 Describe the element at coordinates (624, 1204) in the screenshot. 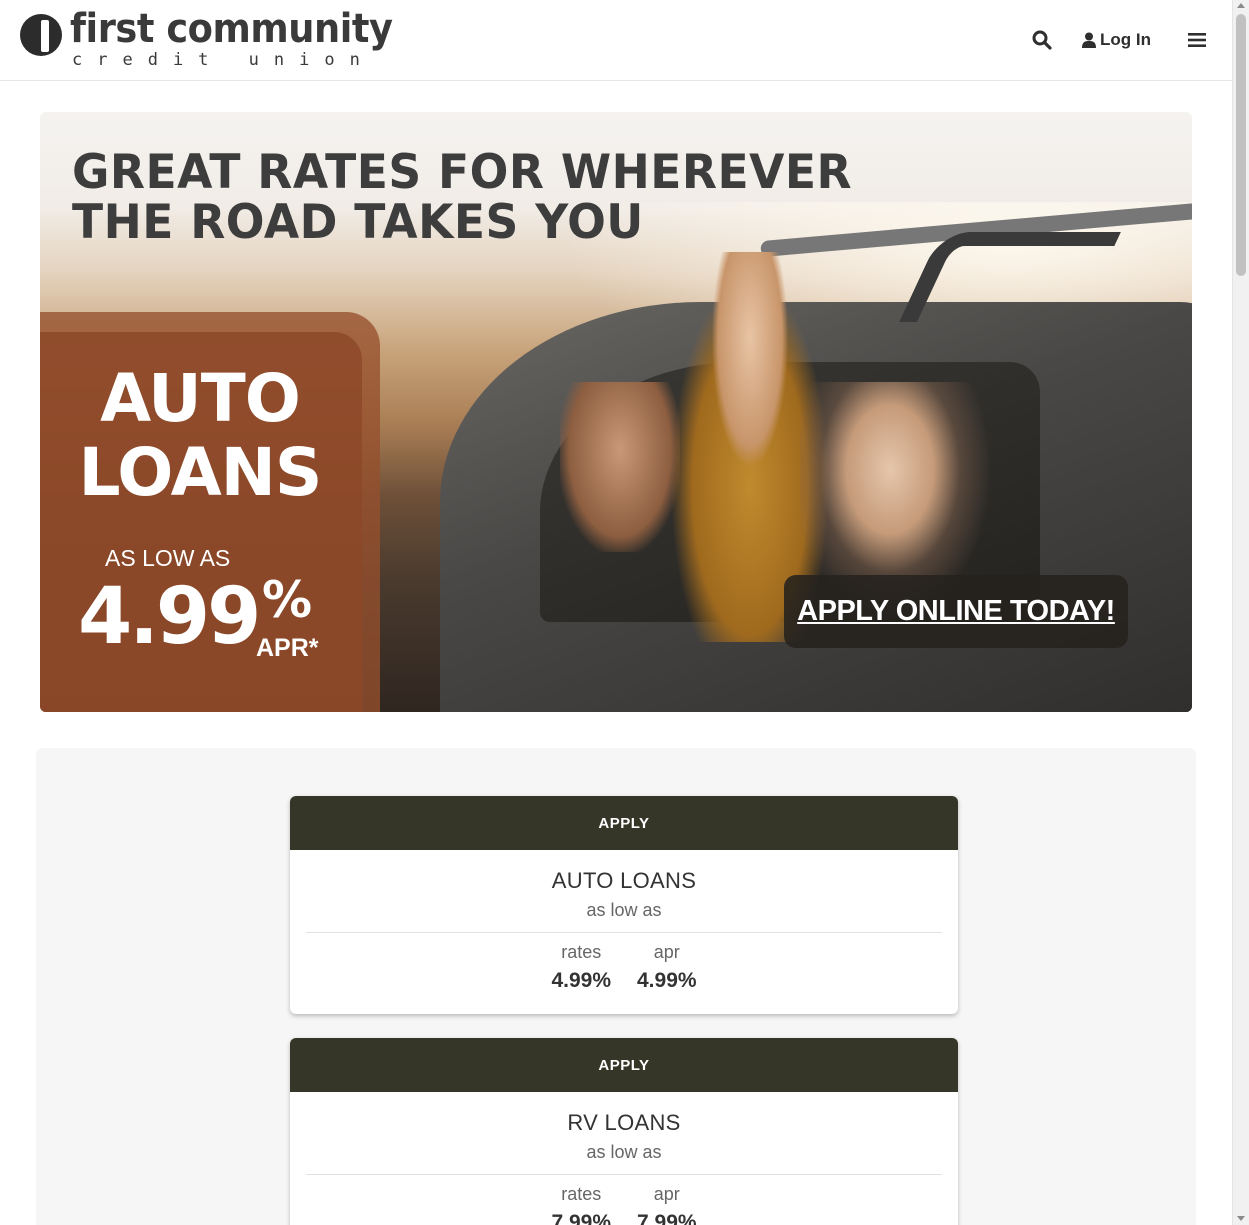

I see `rate-card-values: rates 7.99% apr 7.99%` at that location.